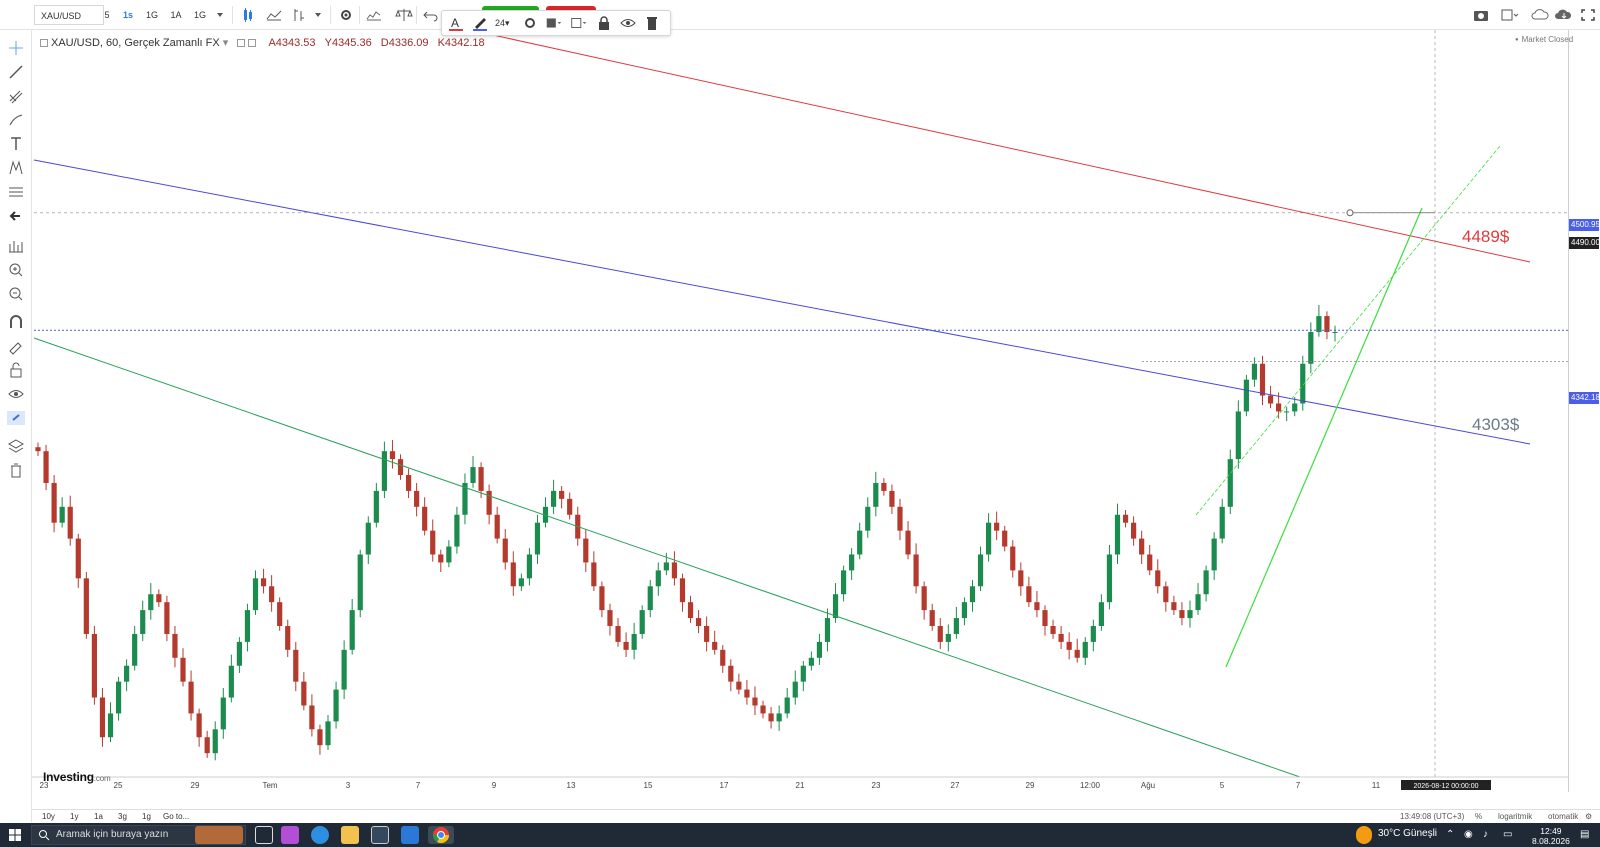  I want to click on balance-icon, so click(404, 15).